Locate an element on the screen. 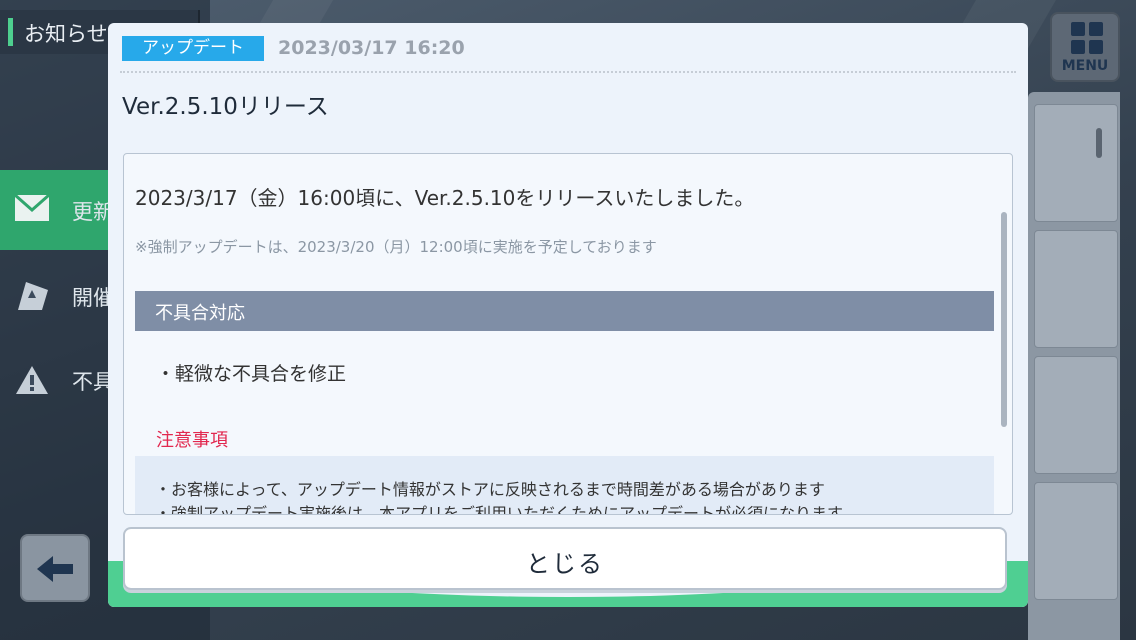 This screenshot has width=1136, height=640. right-list-panel is located at coordinates (1074, 366).